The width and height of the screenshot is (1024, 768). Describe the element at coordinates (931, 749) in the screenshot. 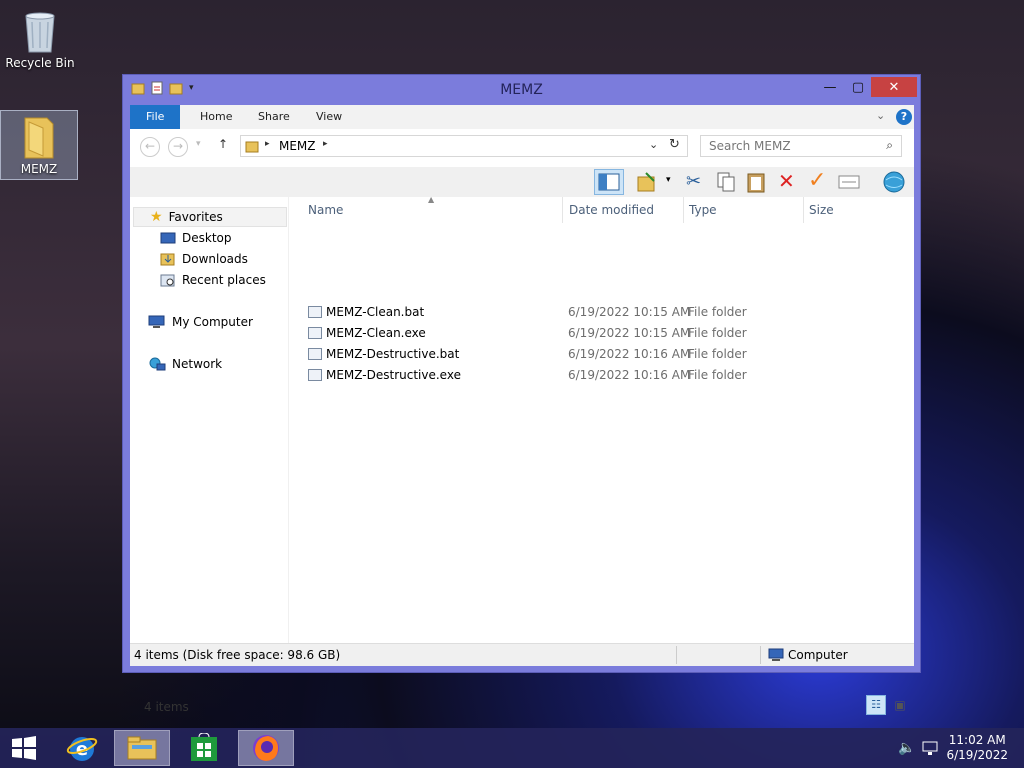

I see `network-tray-icon` at that location.